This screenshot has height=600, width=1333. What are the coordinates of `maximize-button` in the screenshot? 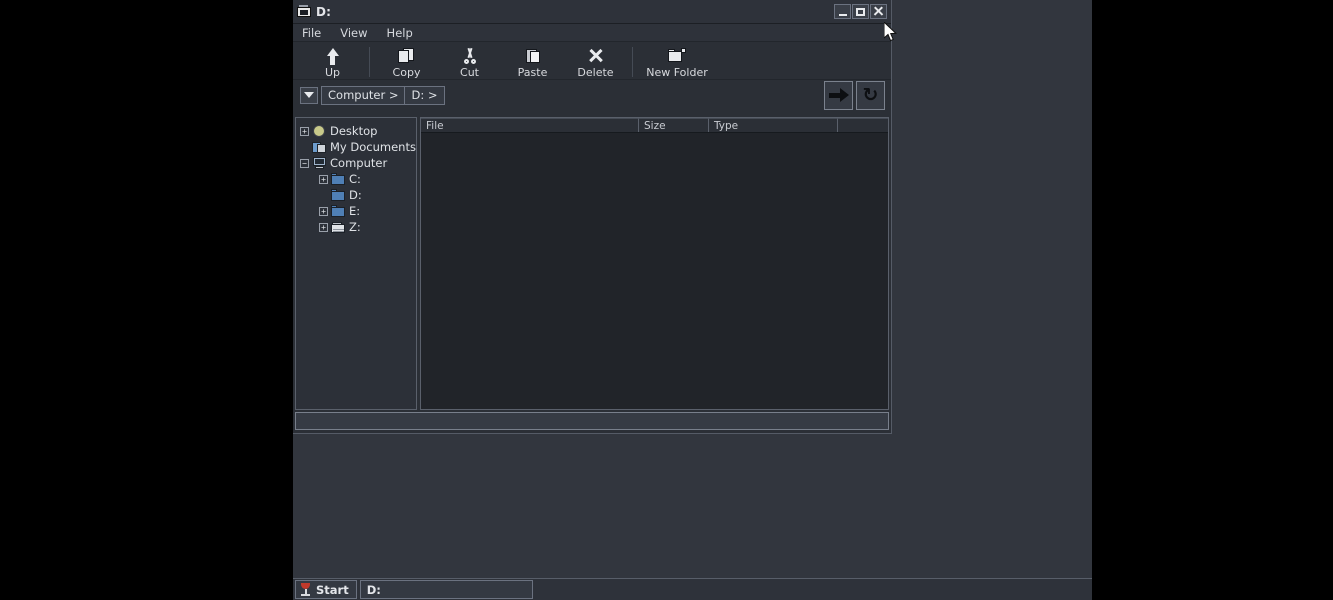 It's located at (860, 11).